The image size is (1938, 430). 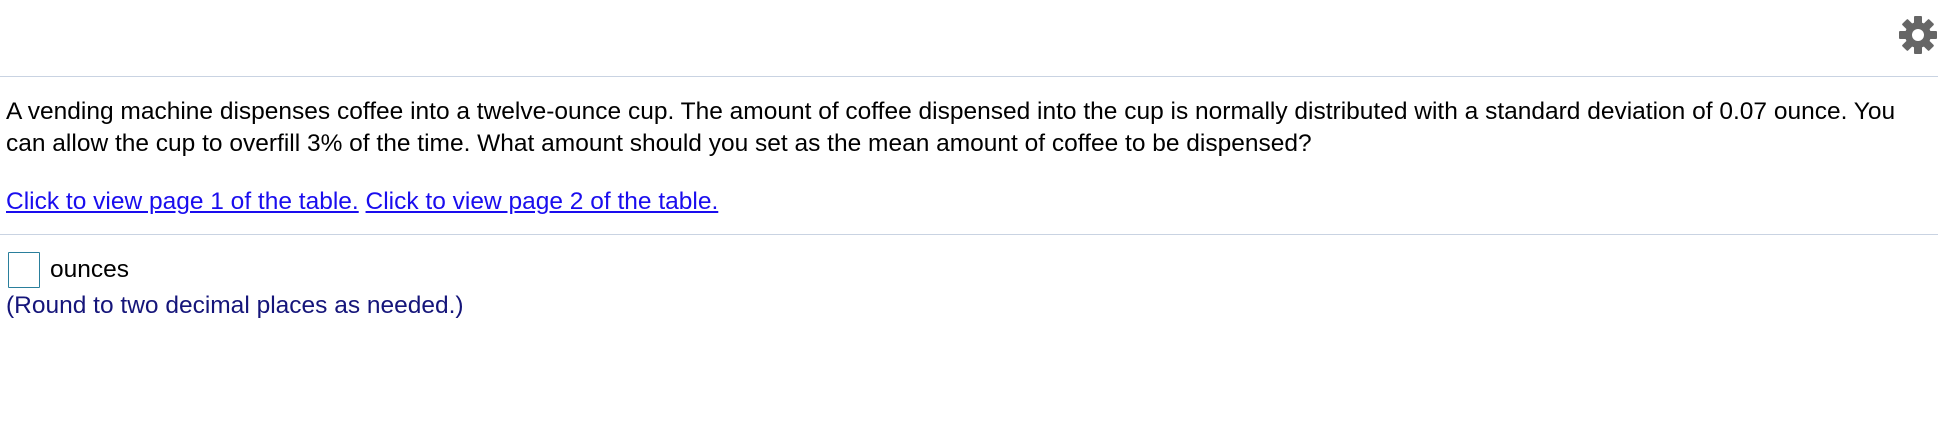 I want to click on table-page-2-link: Click to view page 2 of the table., so click(x=542, y=201).